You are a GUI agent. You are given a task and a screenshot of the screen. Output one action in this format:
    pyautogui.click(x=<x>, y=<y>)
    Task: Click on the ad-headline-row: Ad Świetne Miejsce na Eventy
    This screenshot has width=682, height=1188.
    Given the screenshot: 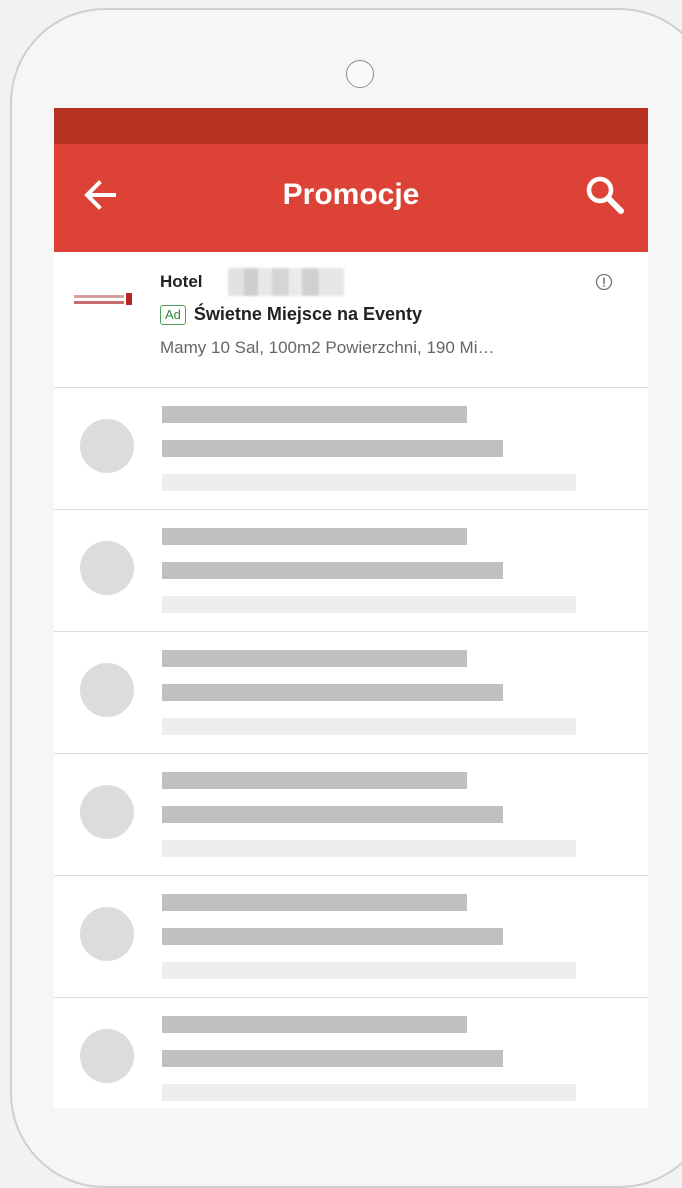 What is the action you would take?
    pyautogui.click(x=291, y=314)
    